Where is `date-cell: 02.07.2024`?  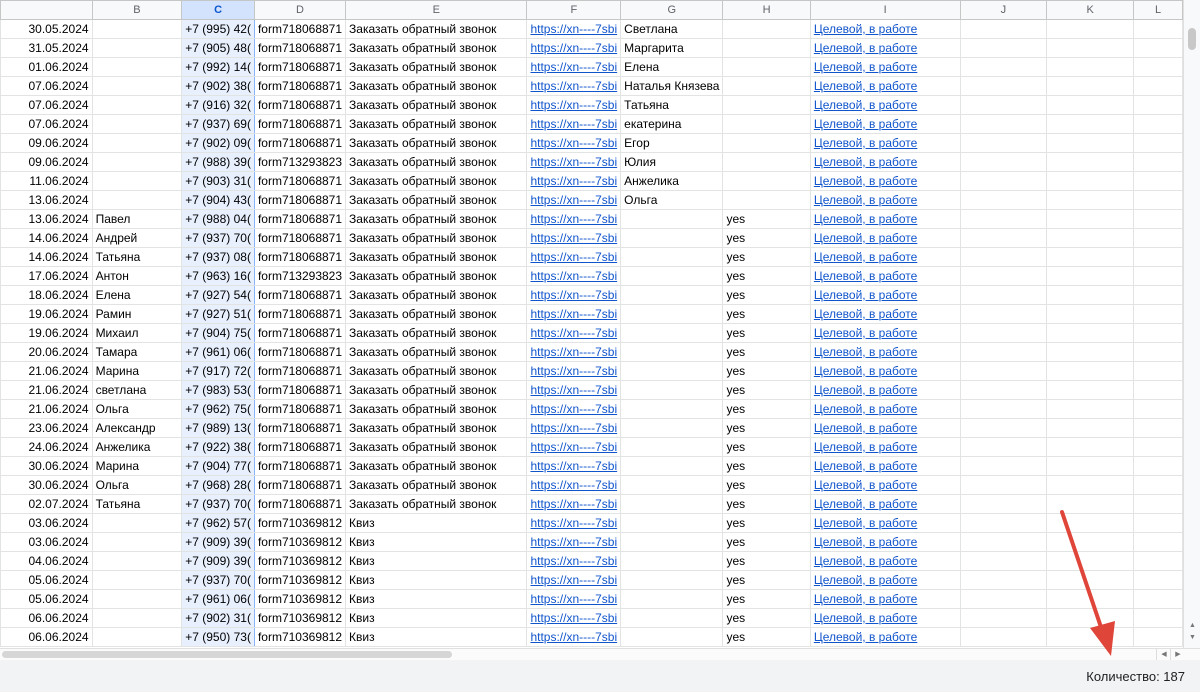
date-cell: 02.07.2024 is located at coordinates (46, 504).